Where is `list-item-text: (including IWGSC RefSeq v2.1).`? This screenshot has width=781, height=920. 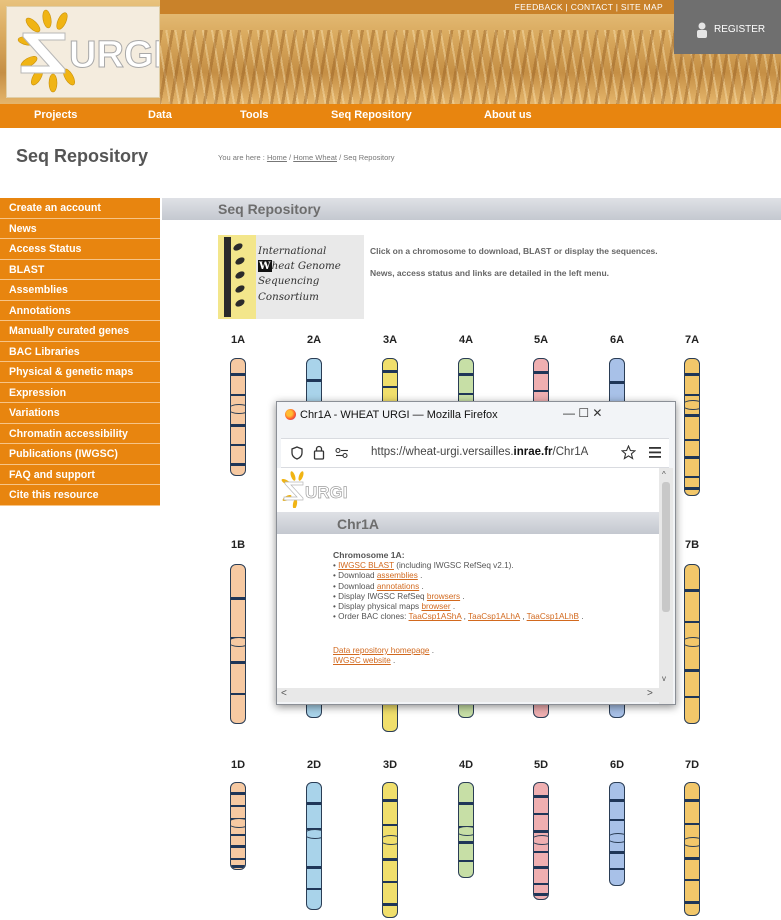
list-item-text: (including IWGSC RefSeq v2.1). is located at coordinates (453, 565).